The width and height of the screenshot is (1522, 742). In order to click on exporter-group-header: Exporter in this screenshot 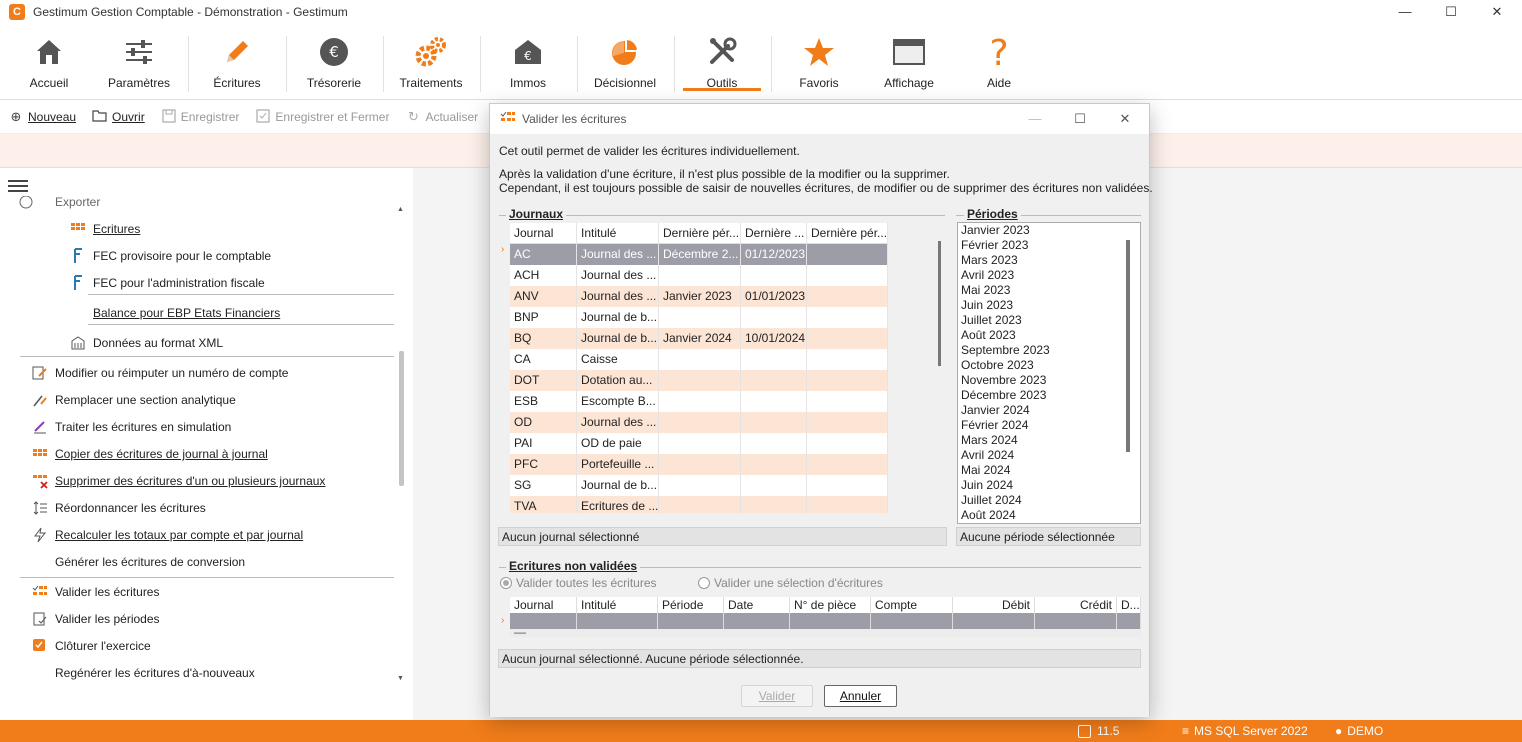, I will do `click(58, 205)`.